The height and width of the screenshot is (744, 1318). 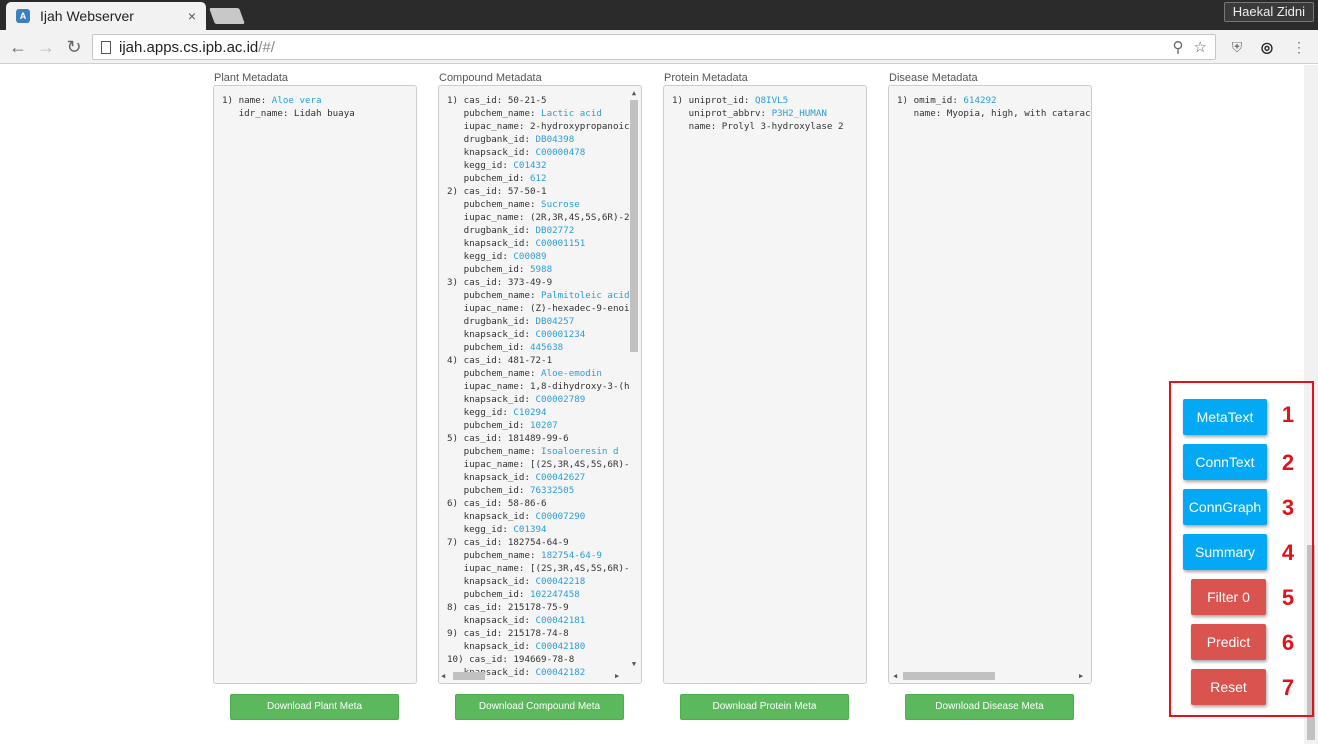 I want to click on disease-horizontal-scrollbar: ◀ ▶, so click(x=990, y=676).